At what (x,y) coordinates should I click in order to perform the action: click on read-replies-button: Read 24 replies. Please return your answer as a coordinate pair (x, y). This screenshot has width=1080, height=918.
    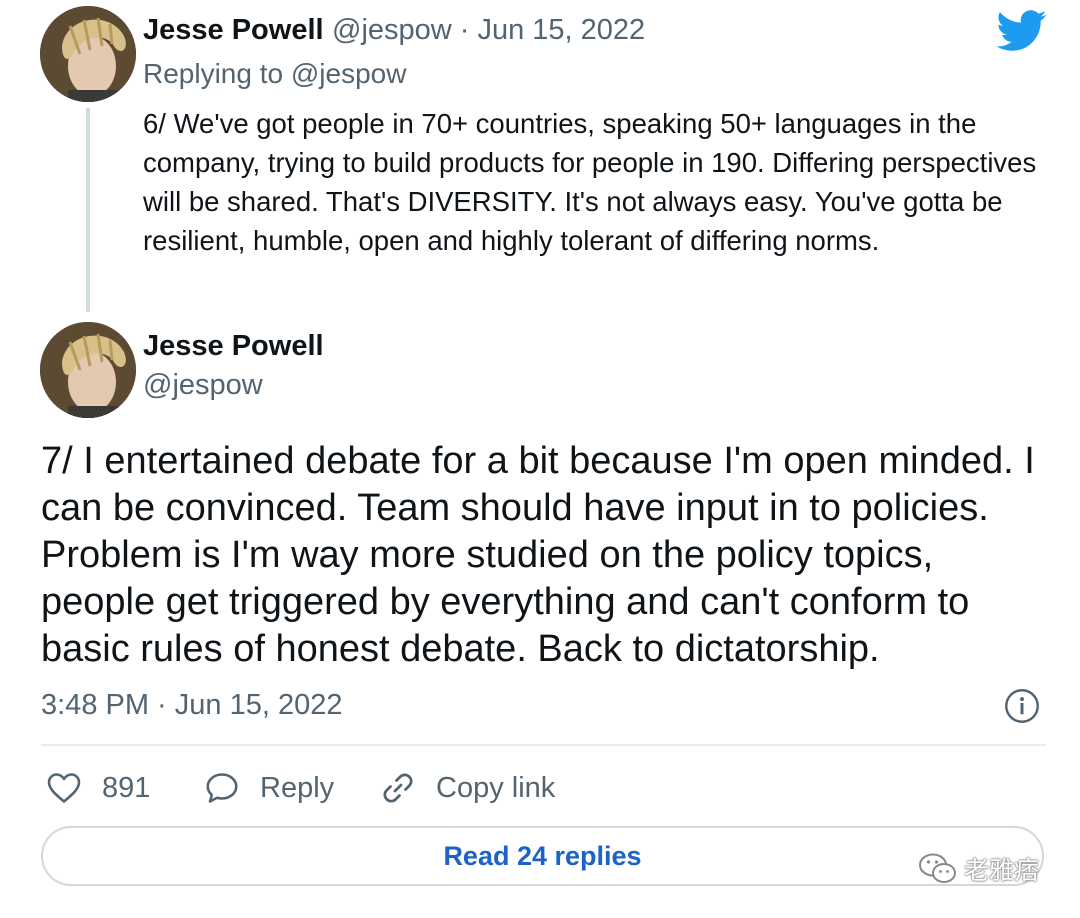
    Looking at the image, I should click on (542, 856).